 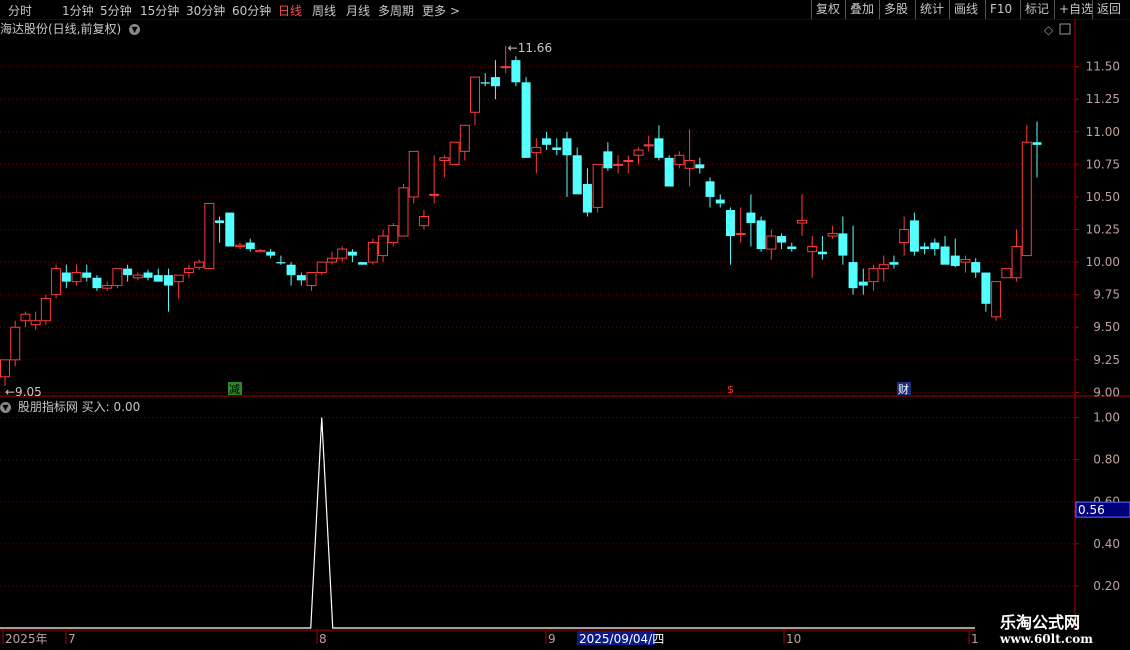 I want to click on price-tick-label: 10.75, so click(x=1103, y=164).